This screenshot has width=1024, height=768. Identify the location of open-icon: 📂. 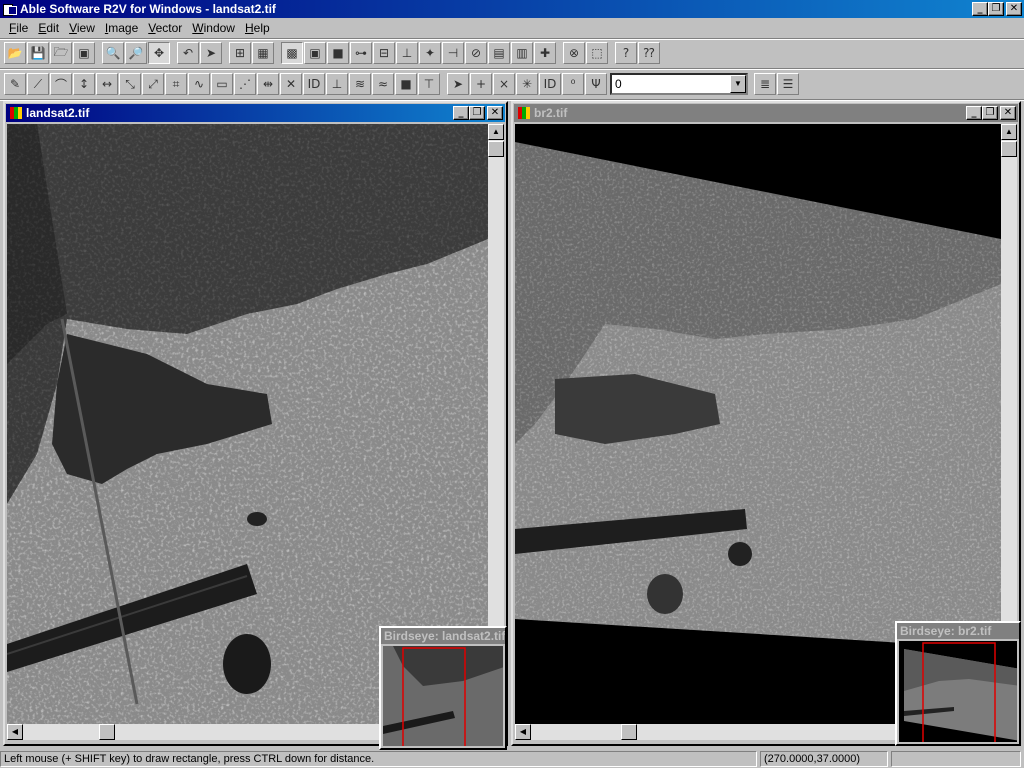
(15, 53).